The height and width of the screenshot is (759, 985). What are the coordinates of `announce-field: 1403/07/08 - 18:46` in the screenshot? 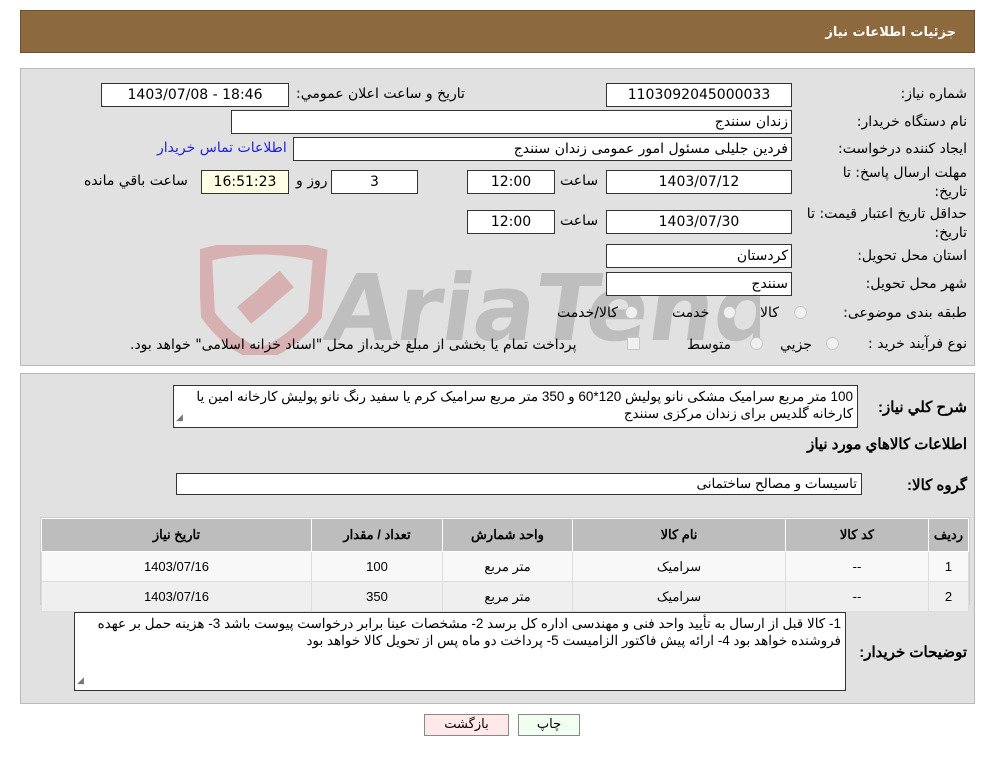 It's located at (195, 95).